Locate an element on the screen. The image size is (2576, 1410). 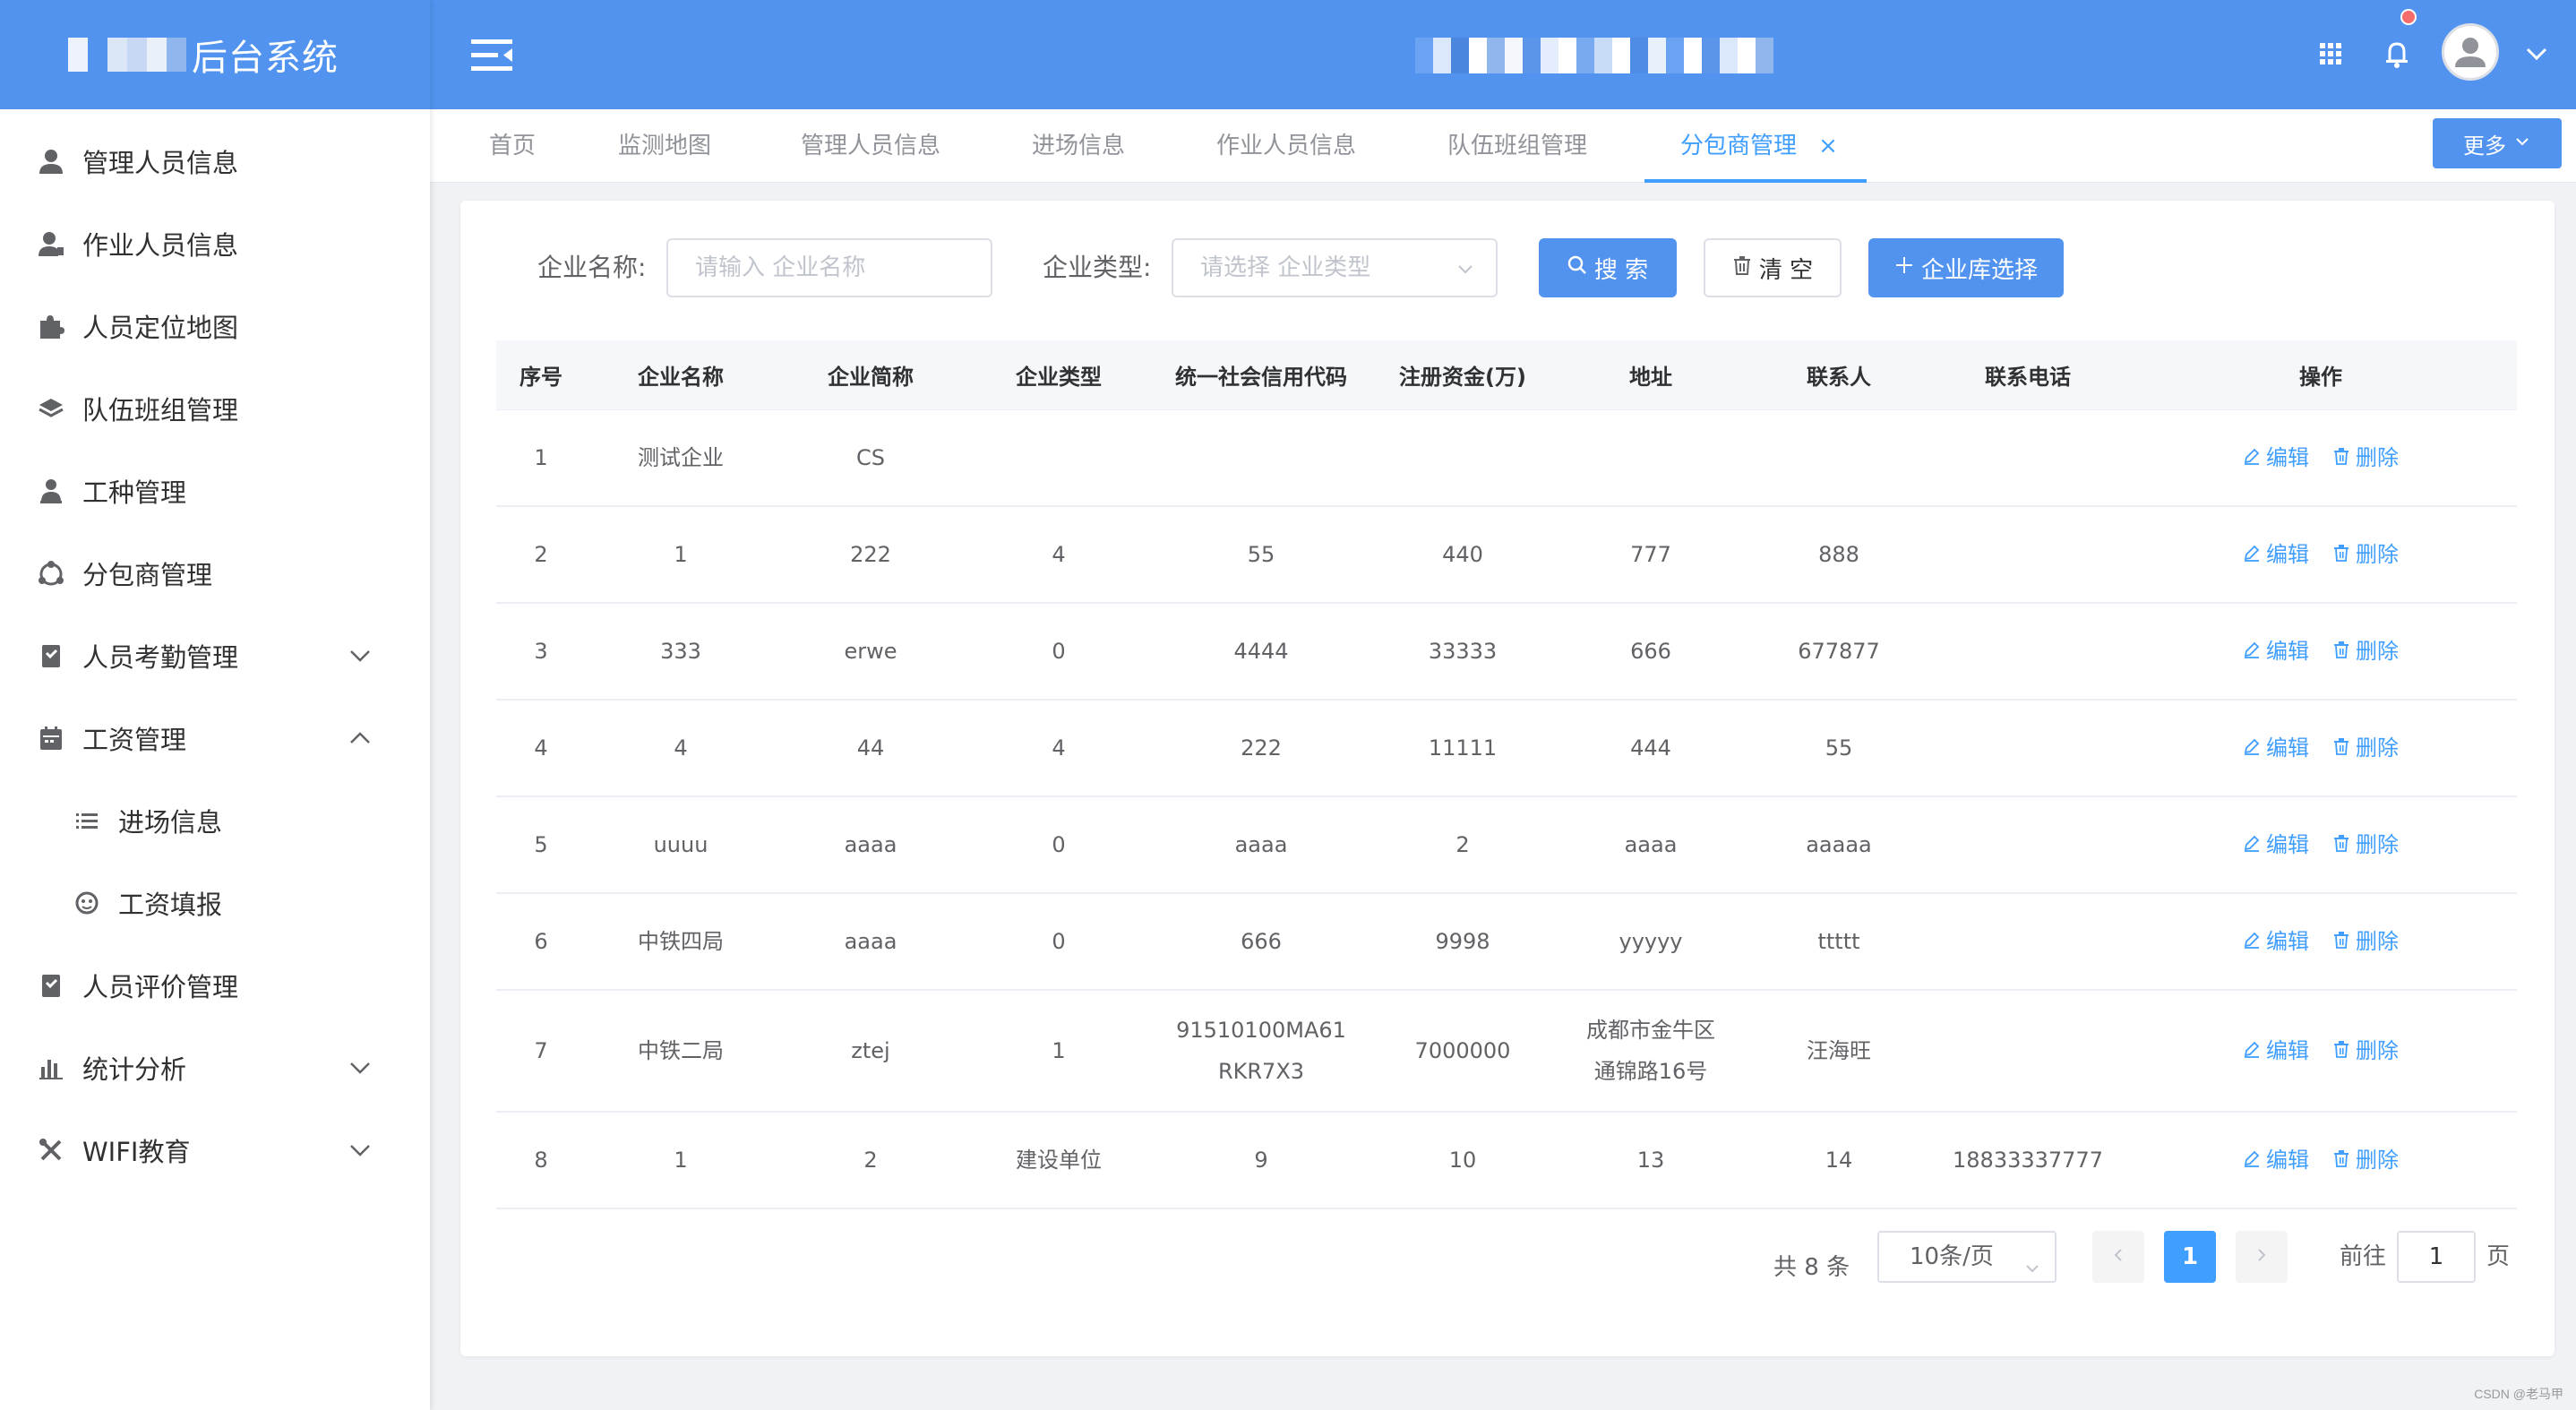
next-page-button is located at coordinates (2262, 1257).